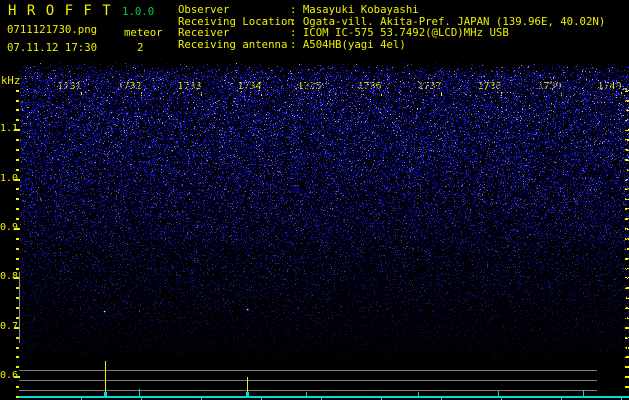  What do you see at coordinates (52, 47) in the screenshot?
I see `datetime-label: 07.11.12 17:30` at bounding box center [52, 47].